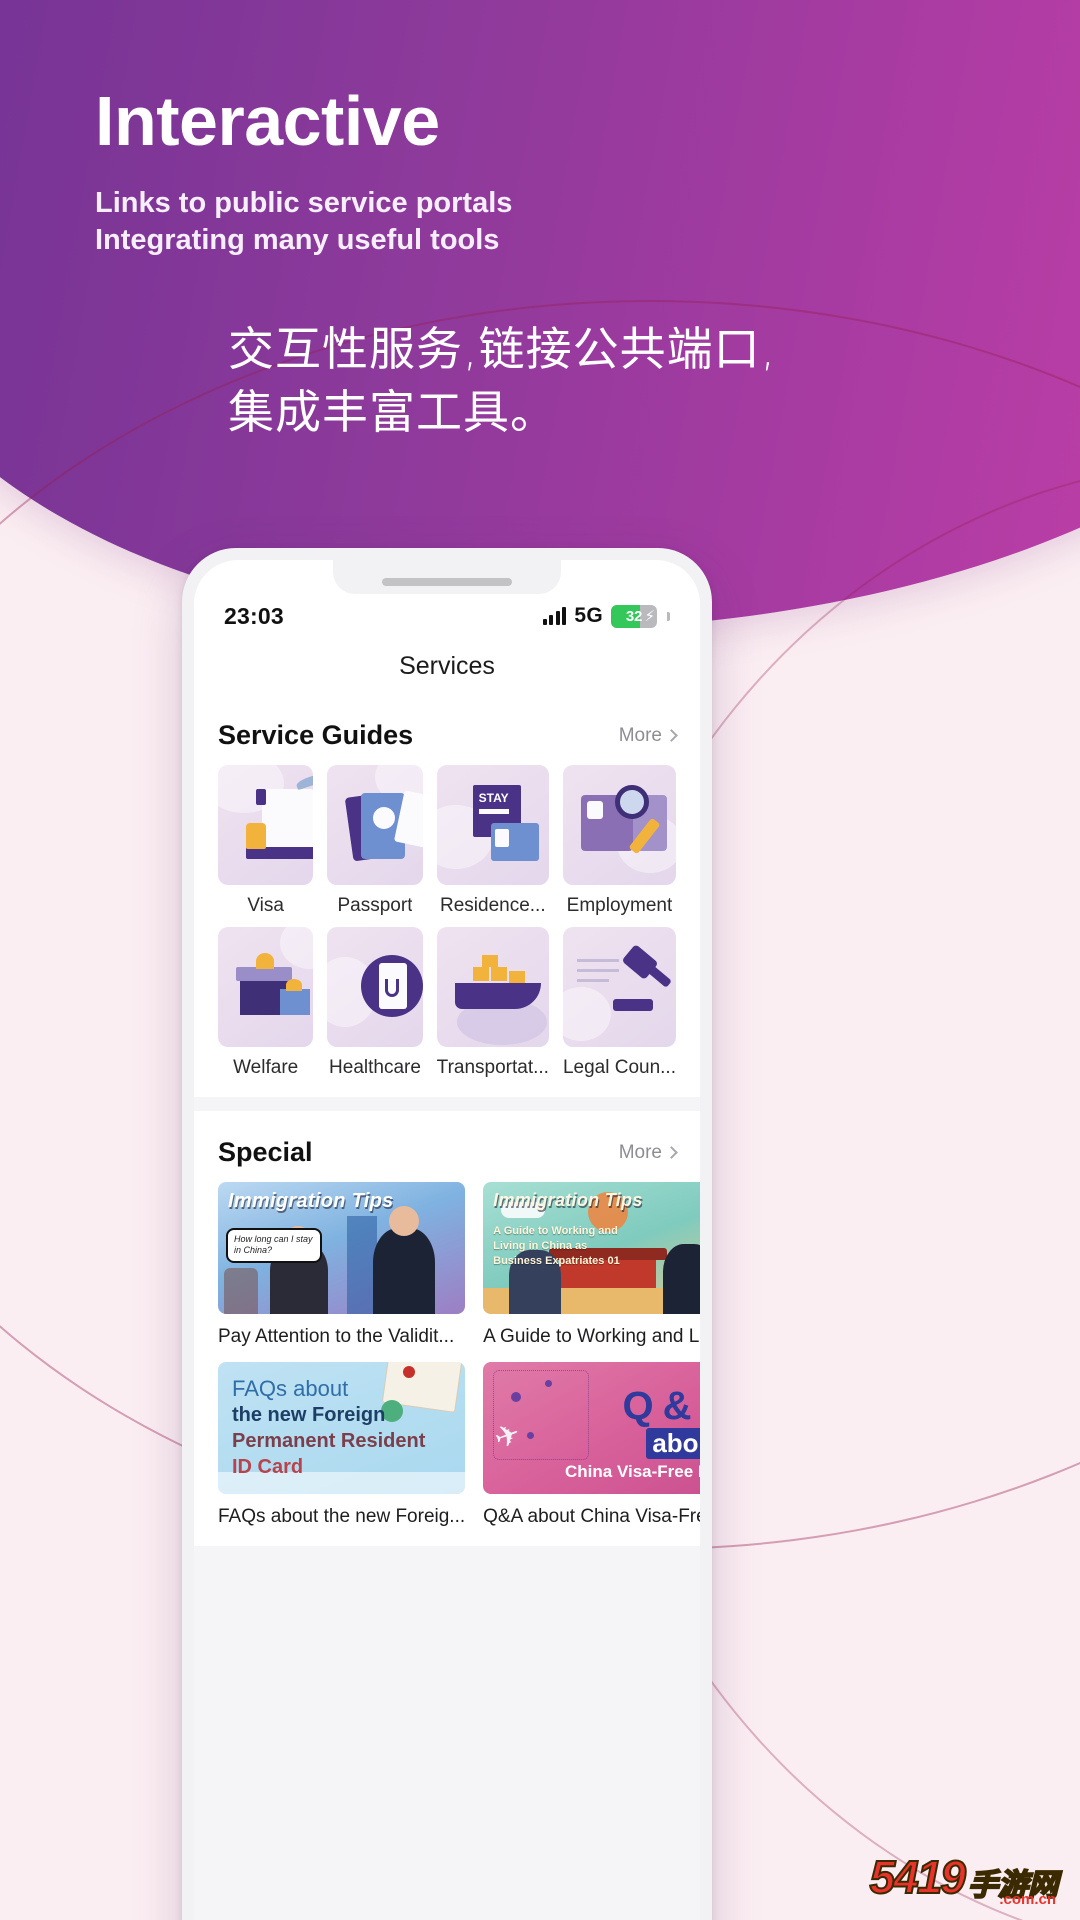  I want to click on status-time: 23:03, so click(254, 615).